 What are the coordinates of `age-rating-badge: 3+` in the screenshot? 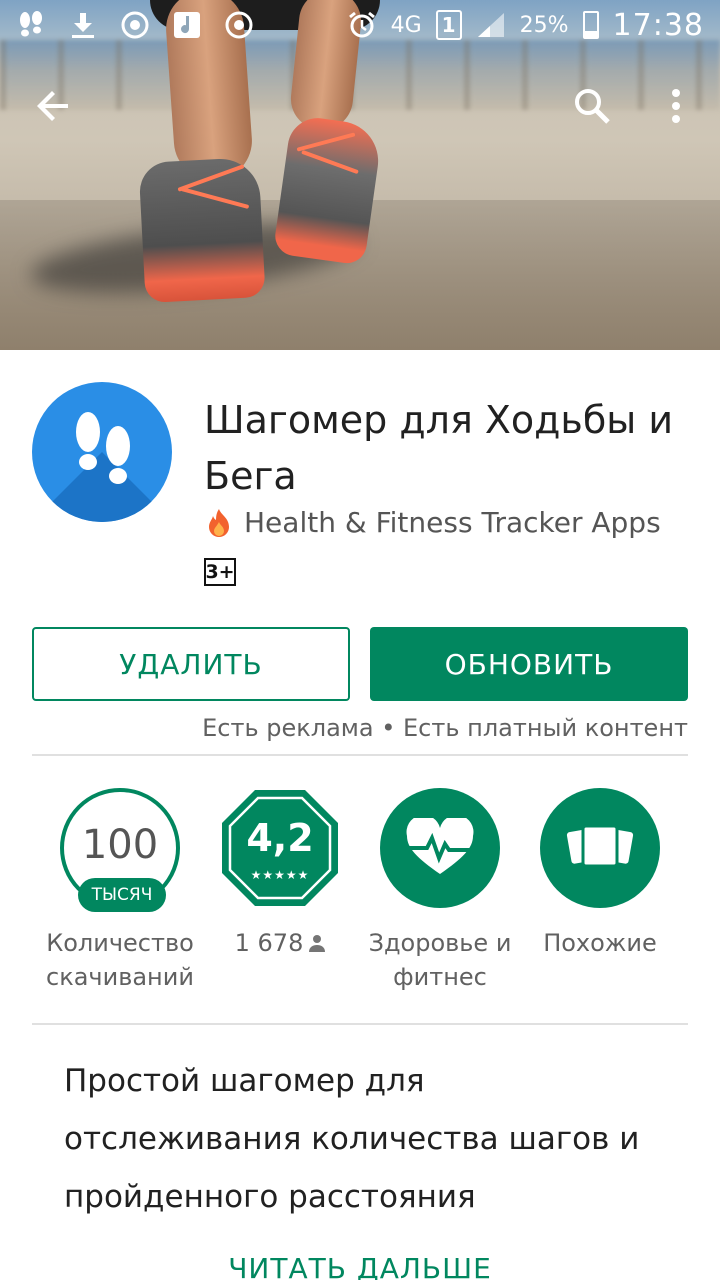 It's located at (220, 572).